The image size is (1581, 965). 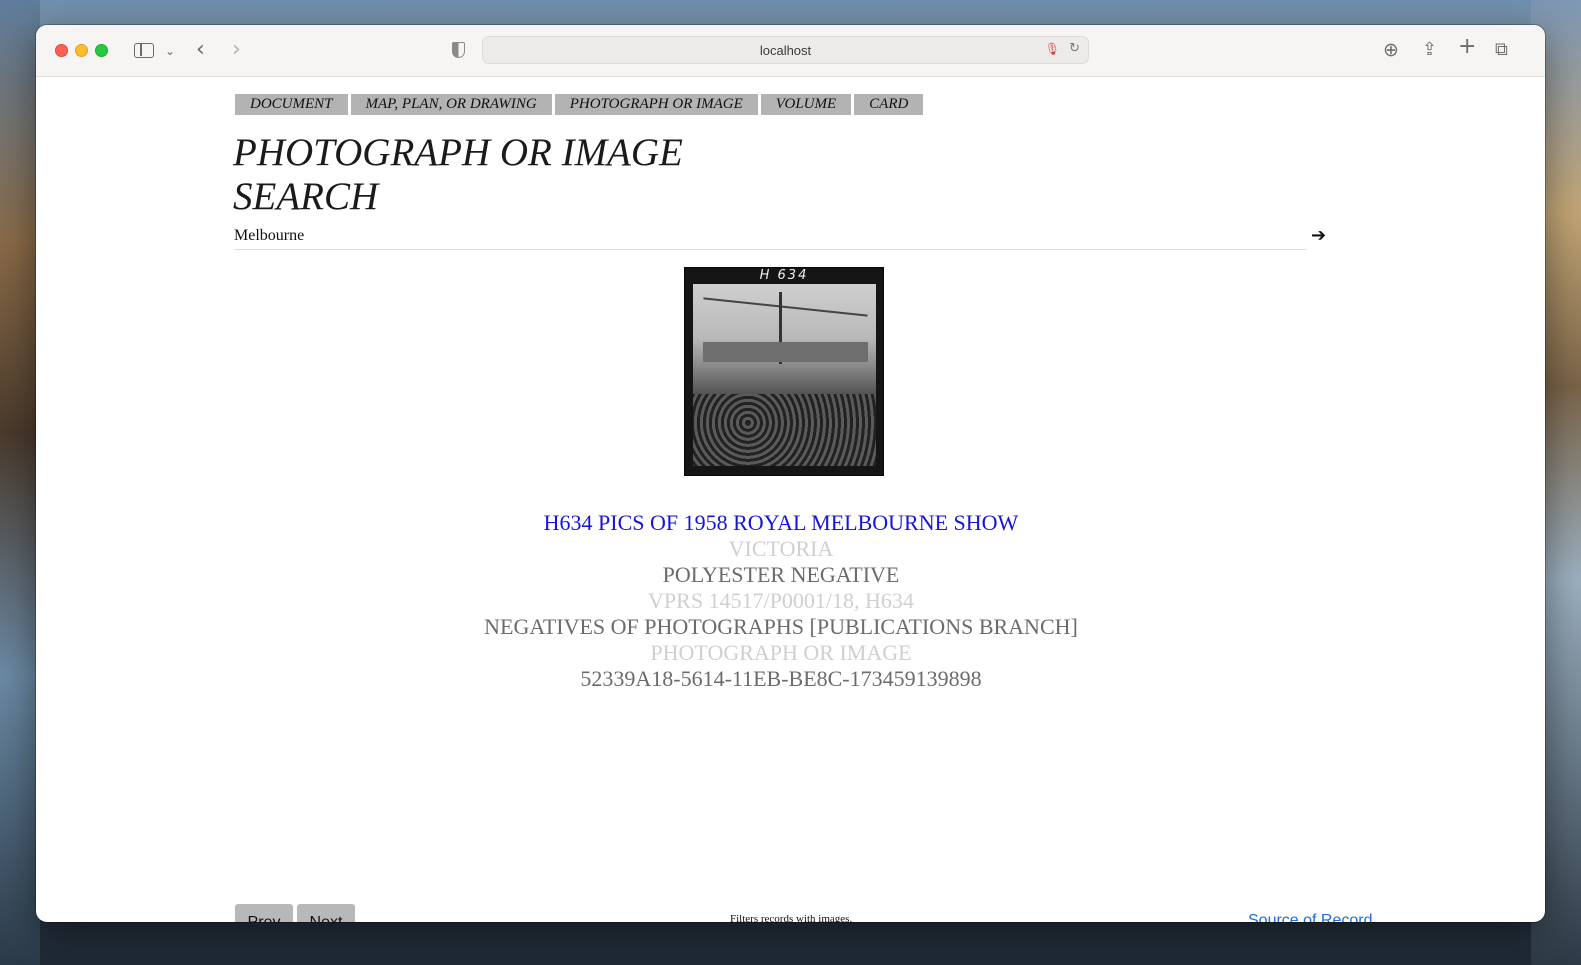 I want to click on thumbnail-code: H 634, so click(x=784, y=275).